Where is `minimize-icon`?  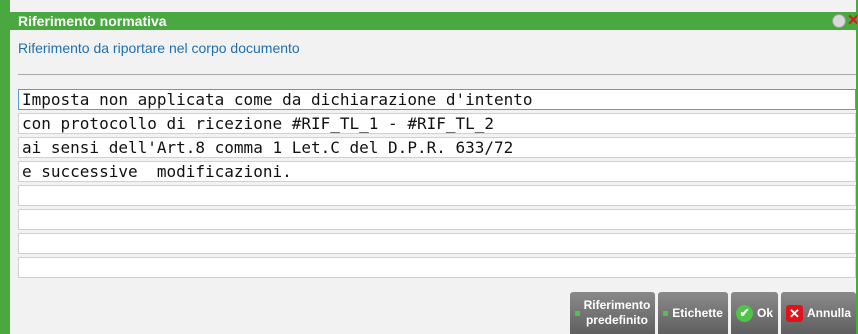 minimize-icon is located at coordinates (839, 21).